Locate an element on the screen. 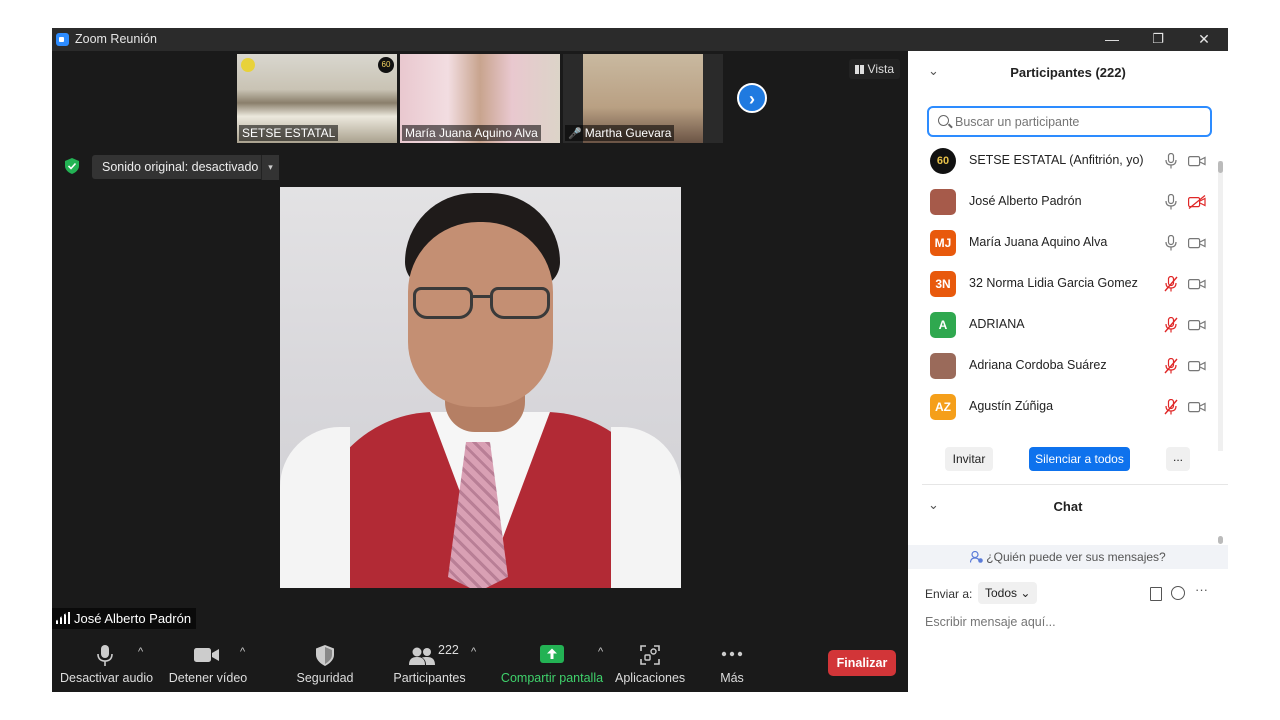 This screenshot has height=720, width=1280. avatar is located at coordinates (943, 202).